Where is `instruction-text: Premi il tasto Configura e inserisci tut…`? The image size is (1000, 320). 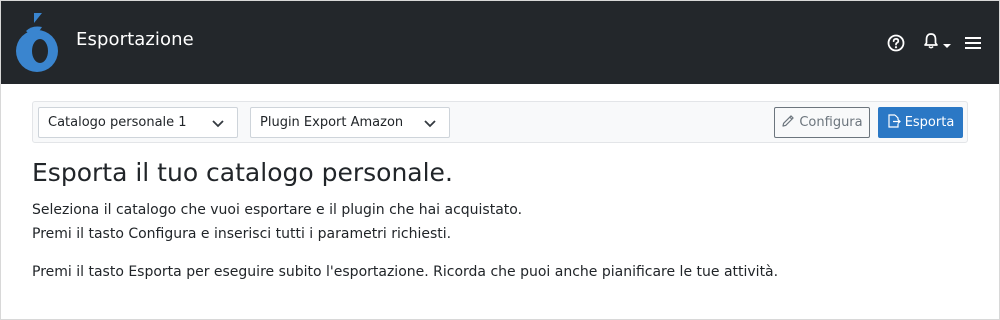 instruction-text: Premi il tasto Configura e inserisci tut… is located at coordinates (242, 234).